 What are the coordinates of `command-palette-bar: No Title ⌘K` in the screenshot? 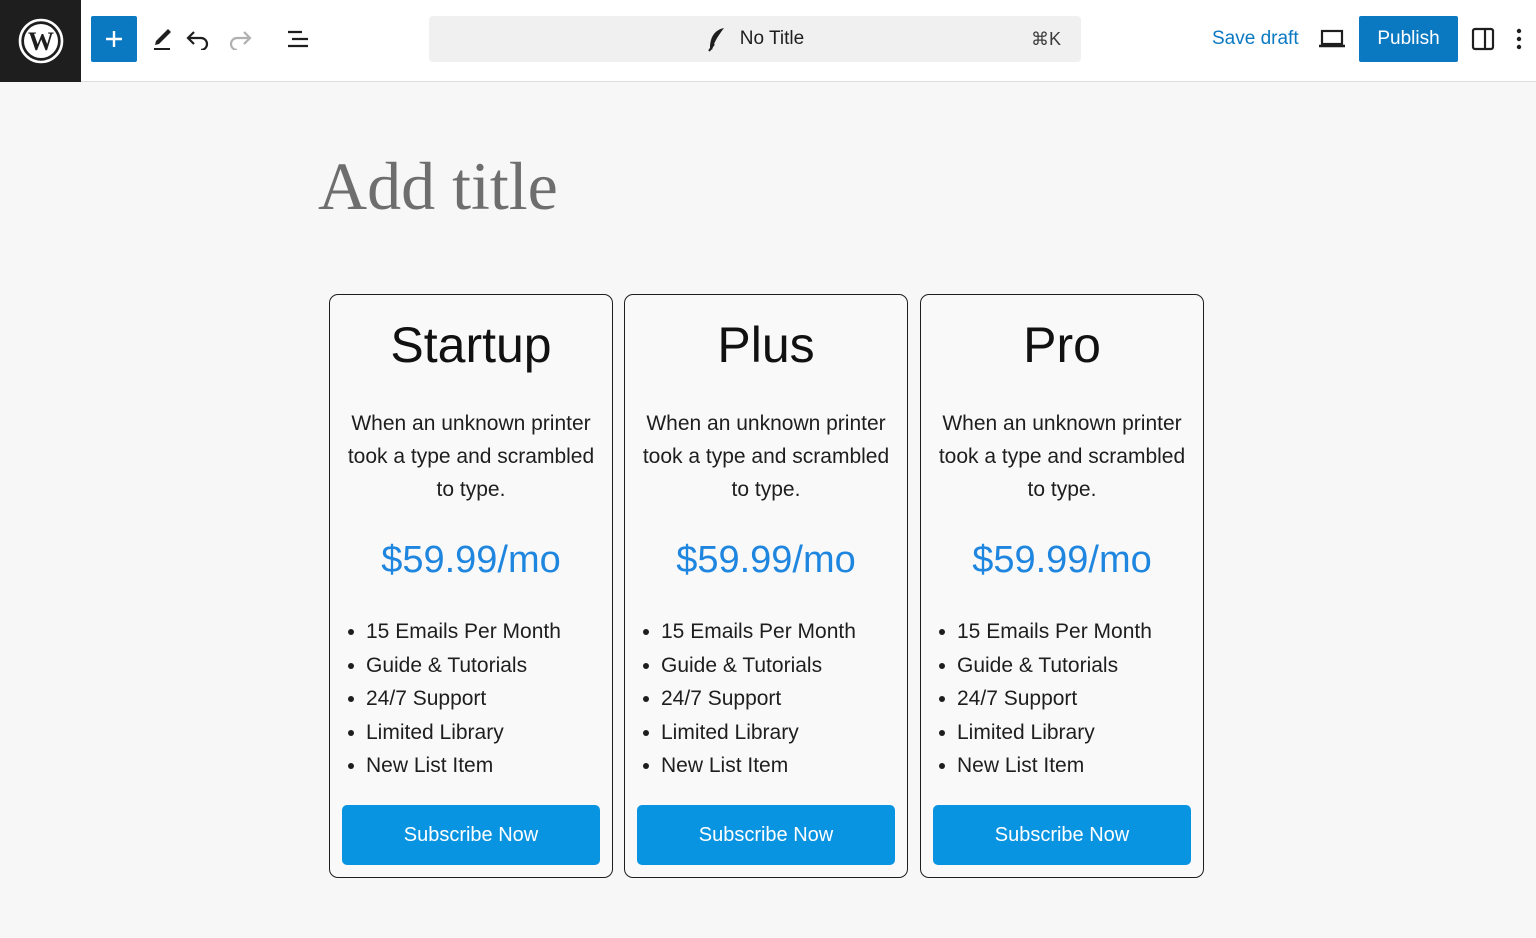 It's located at (755, 39).